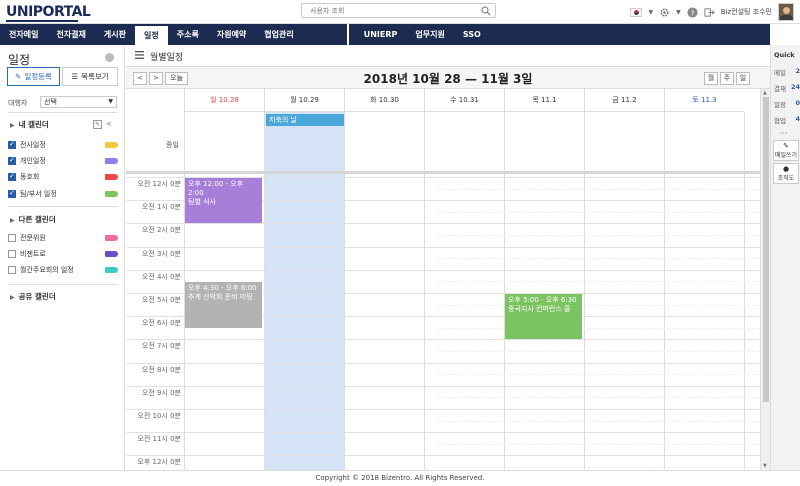 The width and height of the screenshot is (800, 486). I want to click on nav-resource-booking: 자원예약, so click(231, 34).